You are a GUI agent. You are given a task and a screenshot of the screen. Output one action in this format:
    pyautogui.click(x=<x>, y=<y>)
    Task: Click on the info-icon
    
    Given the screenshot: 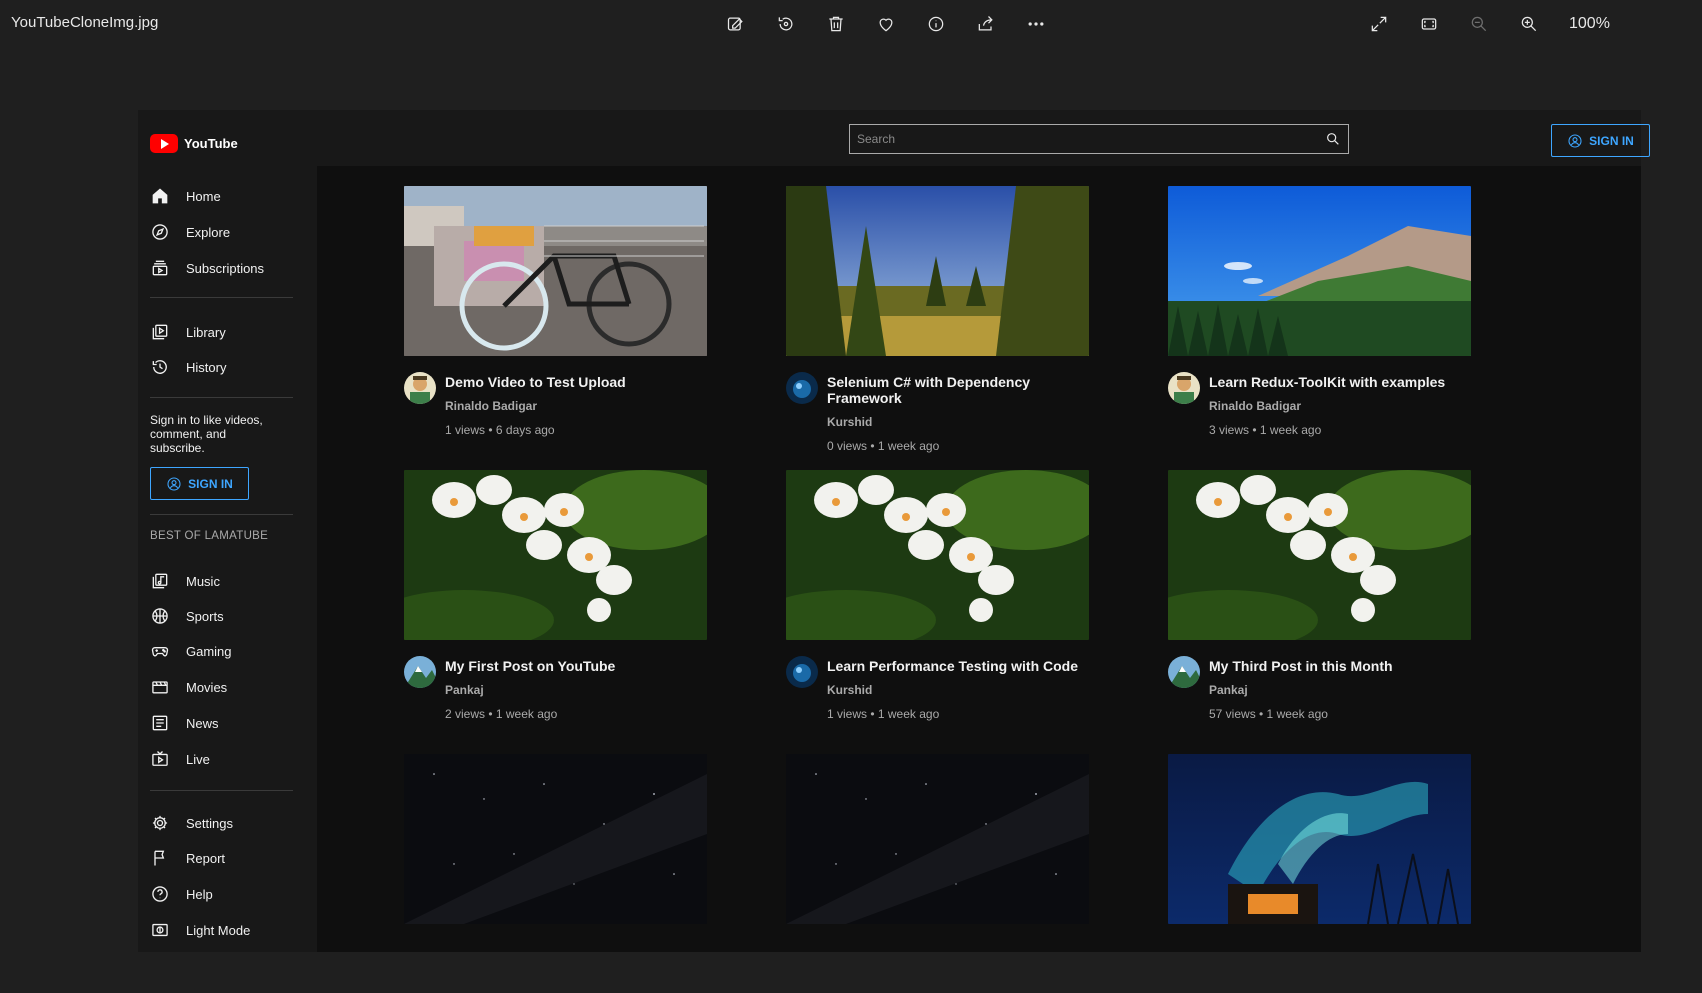 What is the action you would take?
    pyautogui.click(x=936, y=24)
    